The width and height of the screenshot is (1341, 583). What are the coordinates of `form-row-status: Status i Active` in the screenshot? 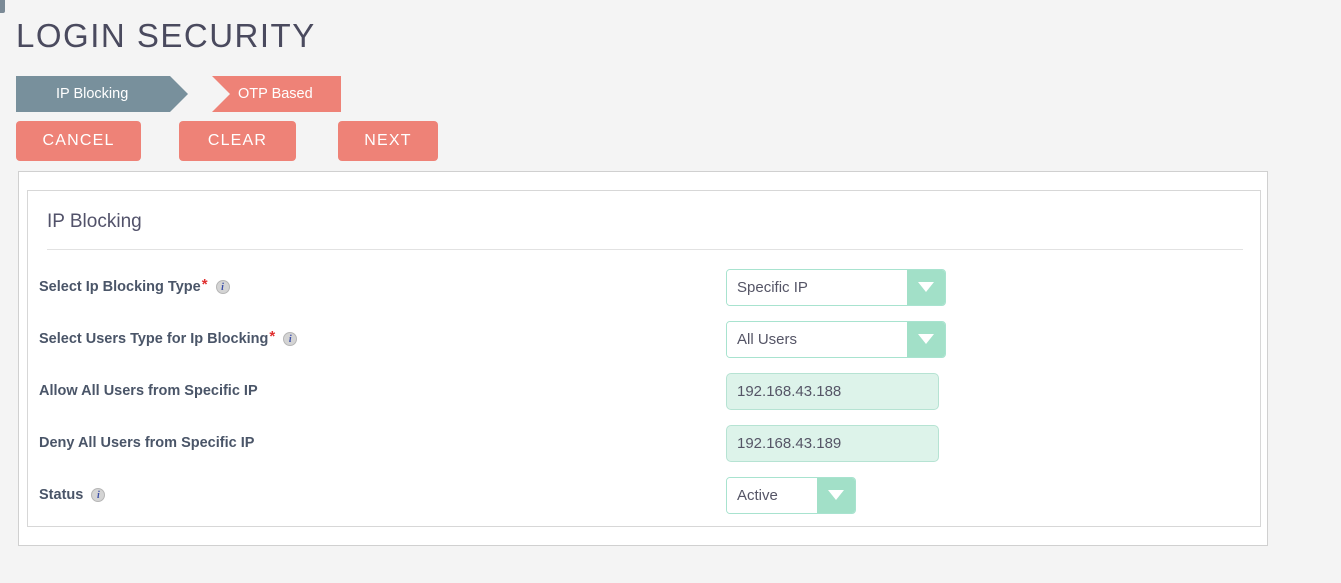 It's located at (644, 495).